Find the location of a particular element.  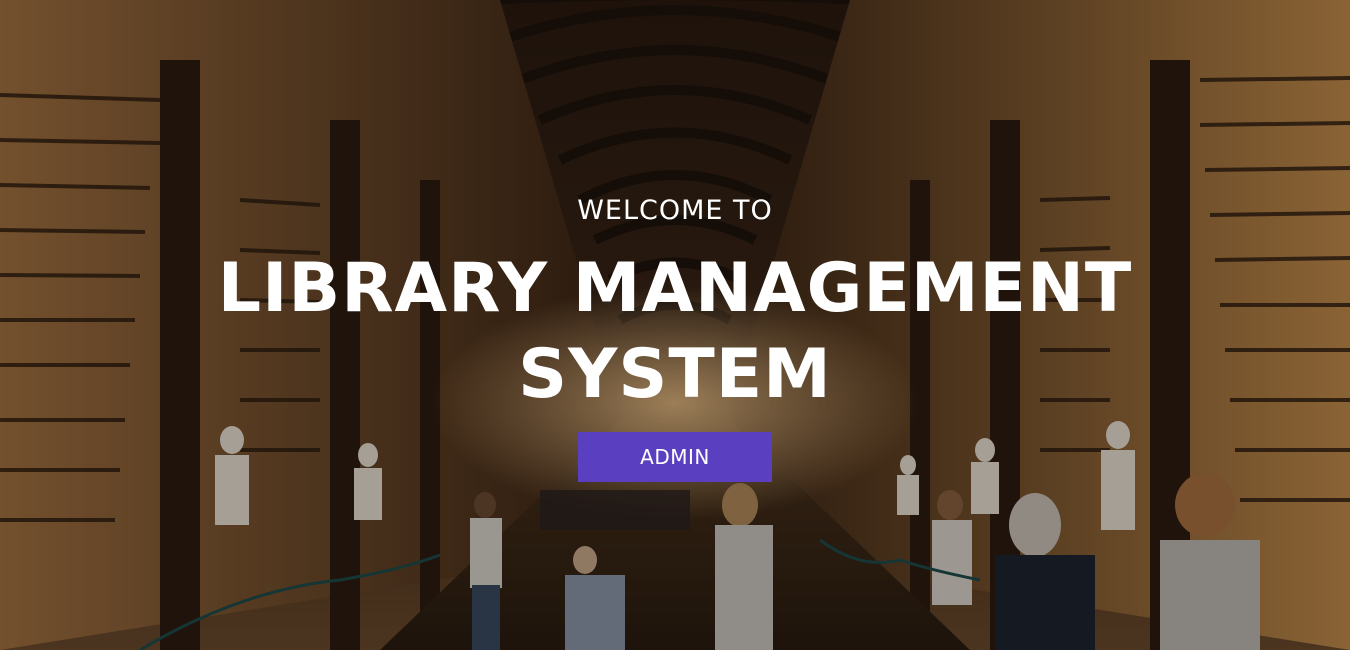

title-line-1: LIBRARY MANAGEMENT is located at coordinates (675, 288).